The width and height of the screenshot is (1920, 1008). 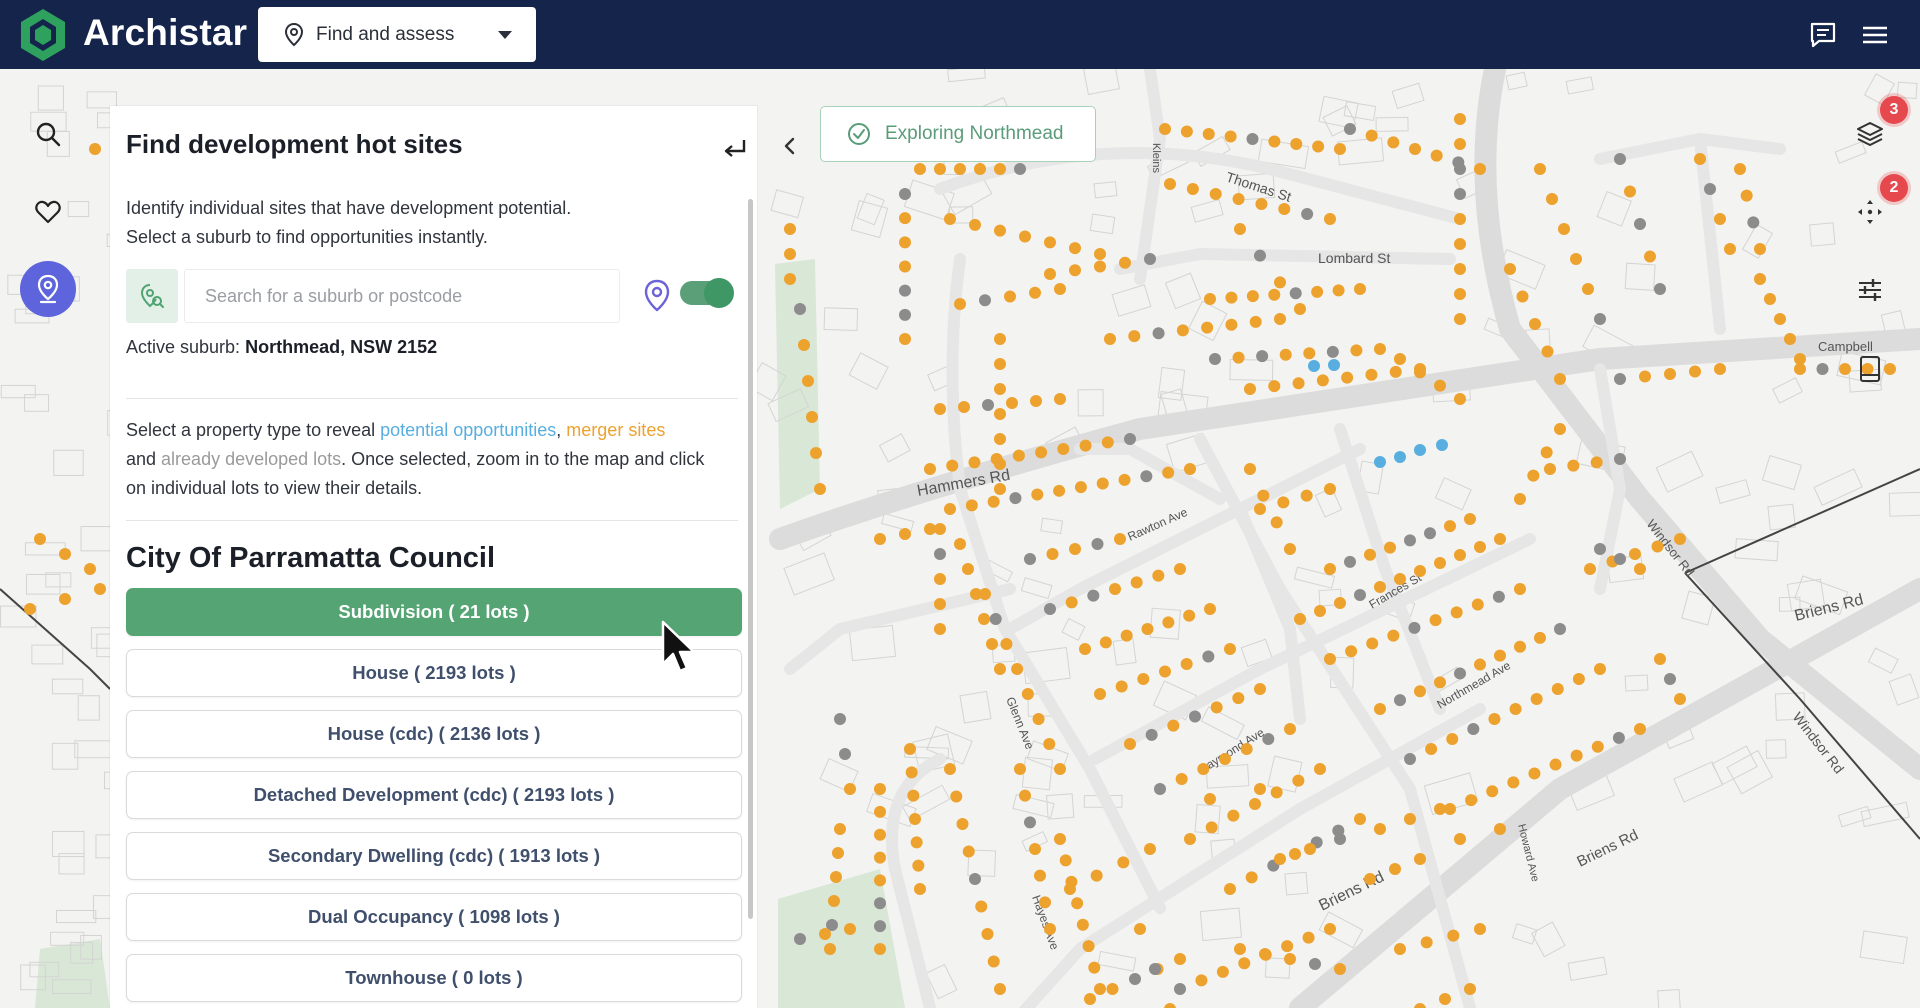 What do you see at coordinates (657, 296) in the screenshot?
I see `location-pin-icon` at bounding box center [657, 296].